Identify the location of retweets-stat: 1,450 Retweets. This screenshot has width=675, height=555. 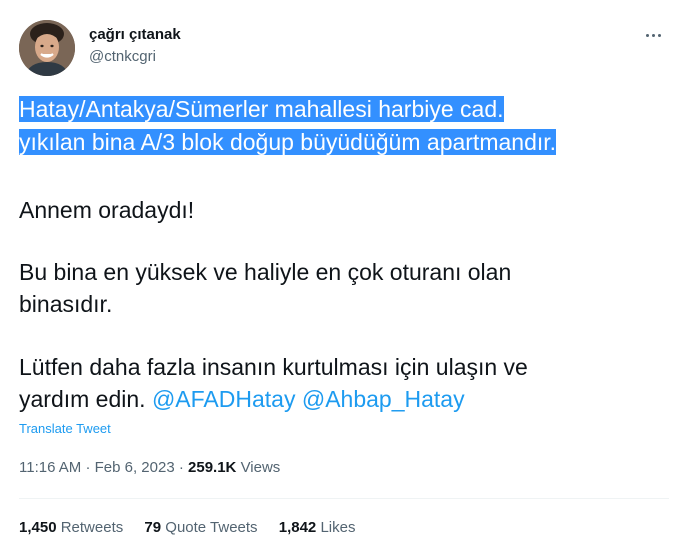
(71, 527).